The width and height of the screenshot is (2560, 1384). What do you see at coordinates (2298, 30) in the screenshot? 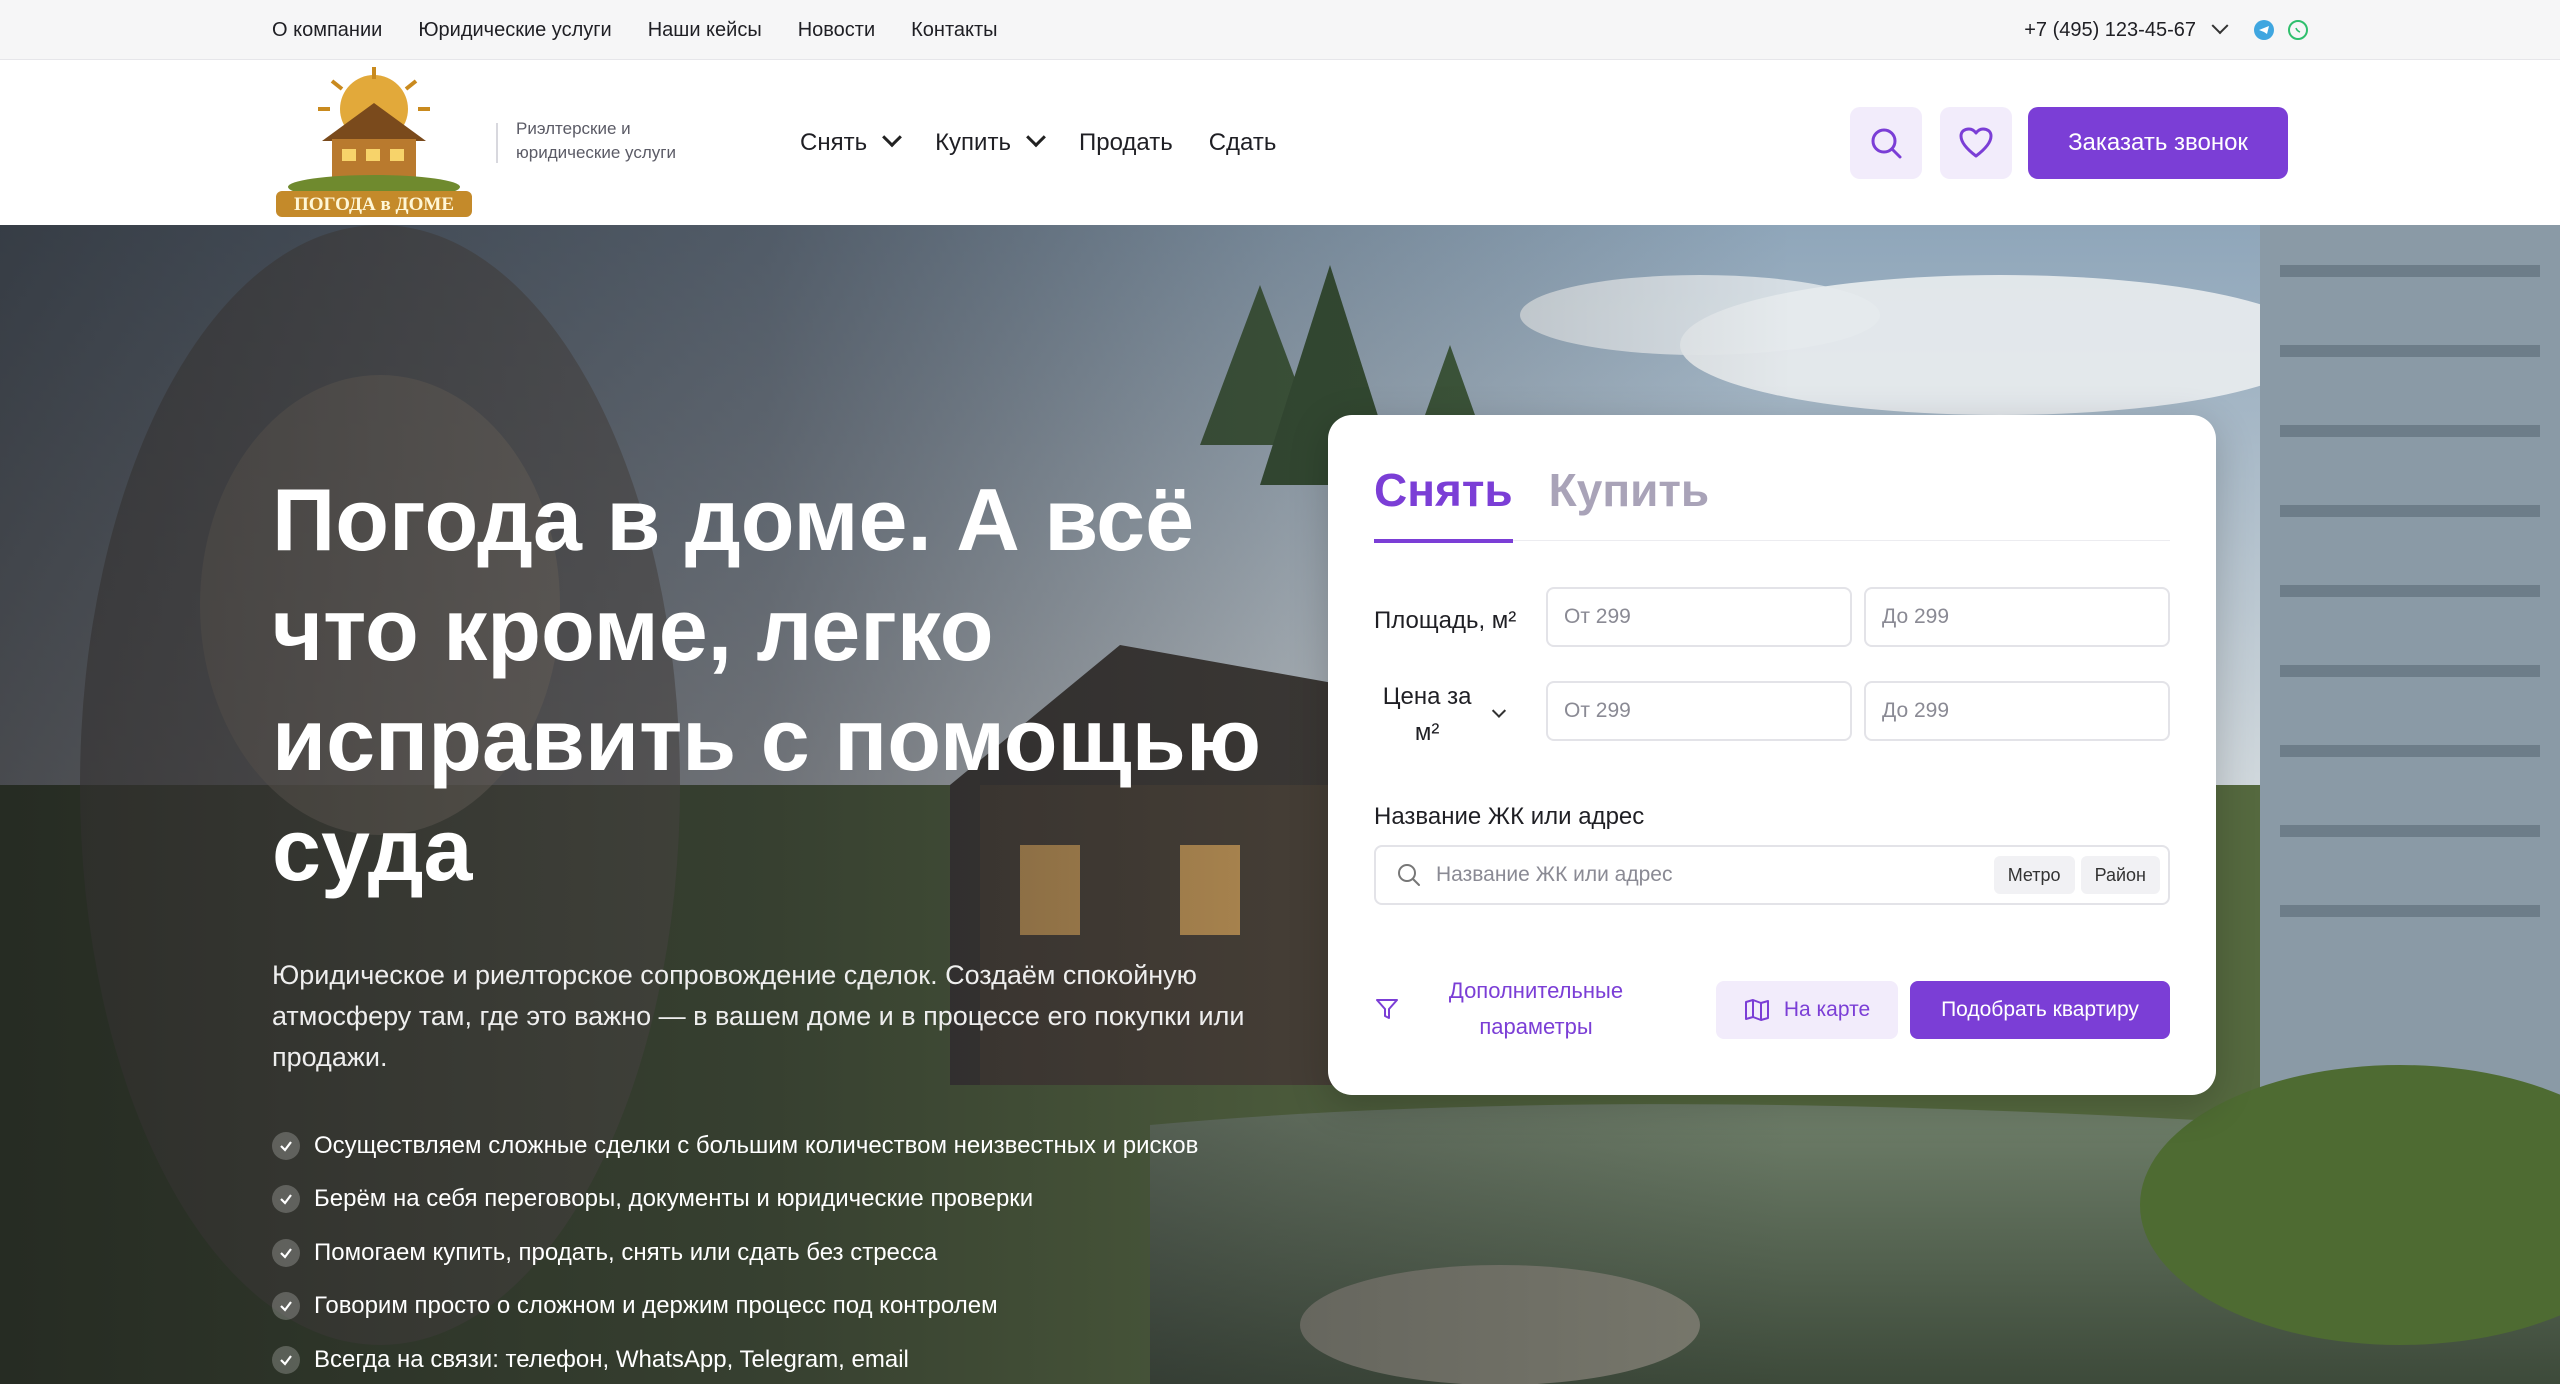
I see `whatsapp-icon` at bounding box center [2298, 30].